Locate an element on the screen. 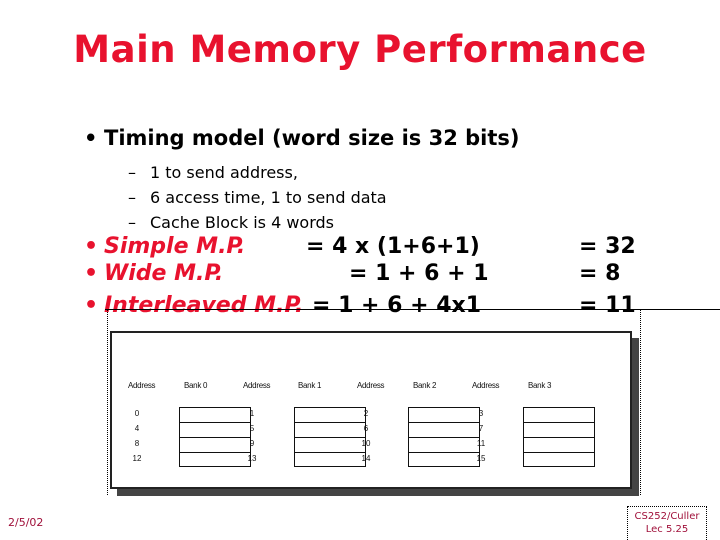 The height and width of the screenshot is (540, 720). formula-result: = 32 is located at coordinates (607, 246).